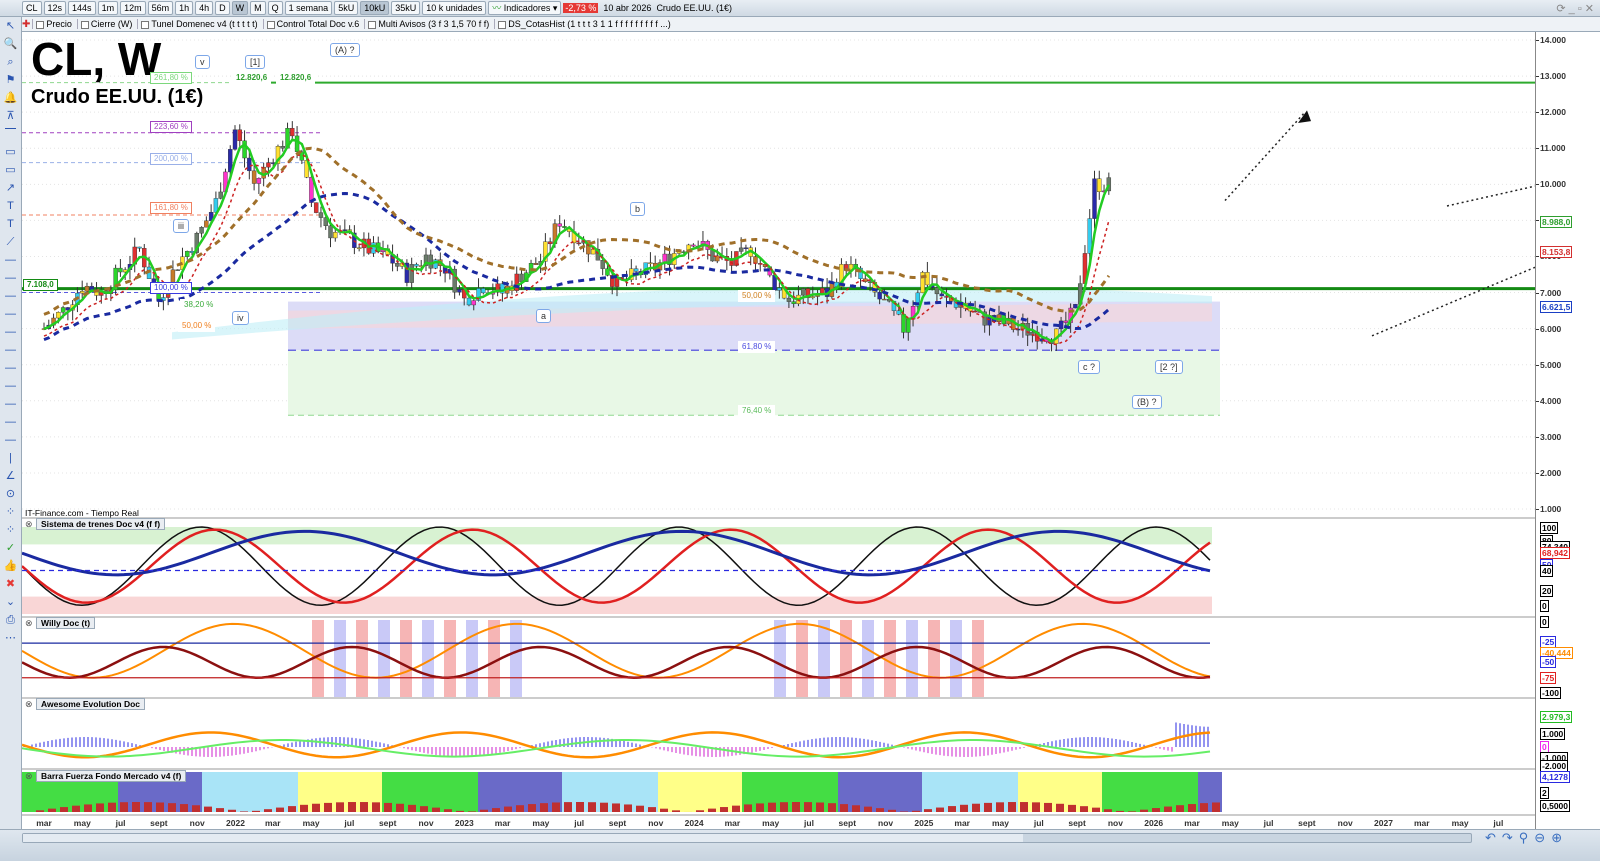  Describe the element at coordinates (1578, 8) in the screenshot. I see `window-controls: ⟳ _ ▫ ✕` at that location.